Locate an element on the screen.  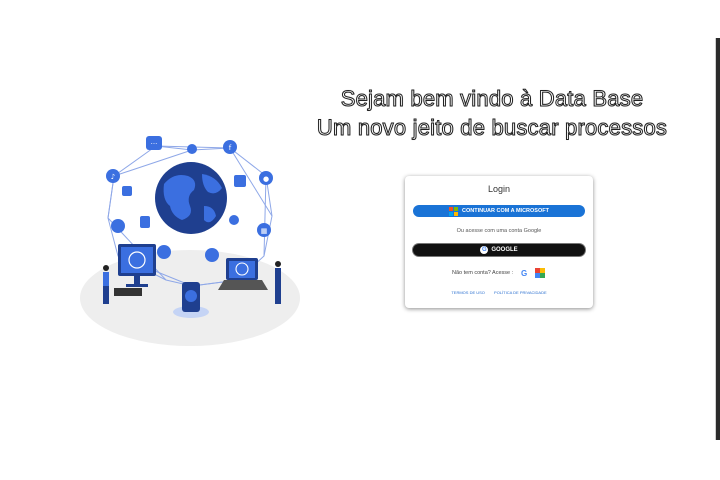
terms-link: TERMOS DE USO is located at coordinates (468, 292).